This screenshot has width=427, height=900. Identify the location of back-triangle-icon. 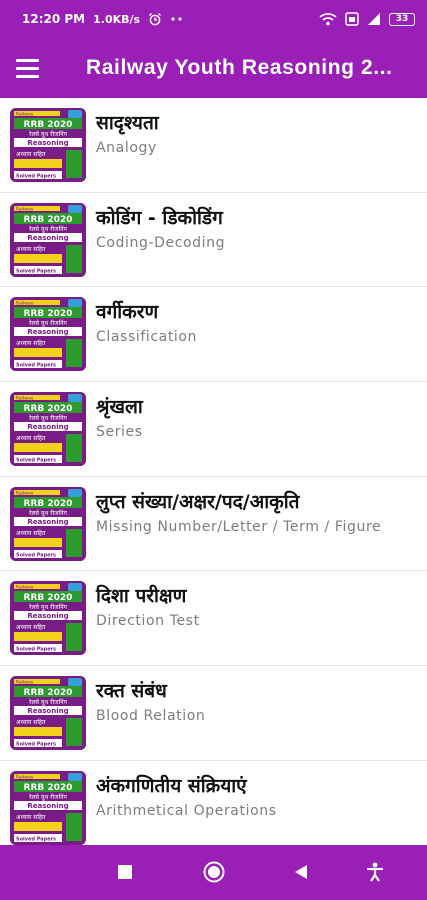
(301, 872).